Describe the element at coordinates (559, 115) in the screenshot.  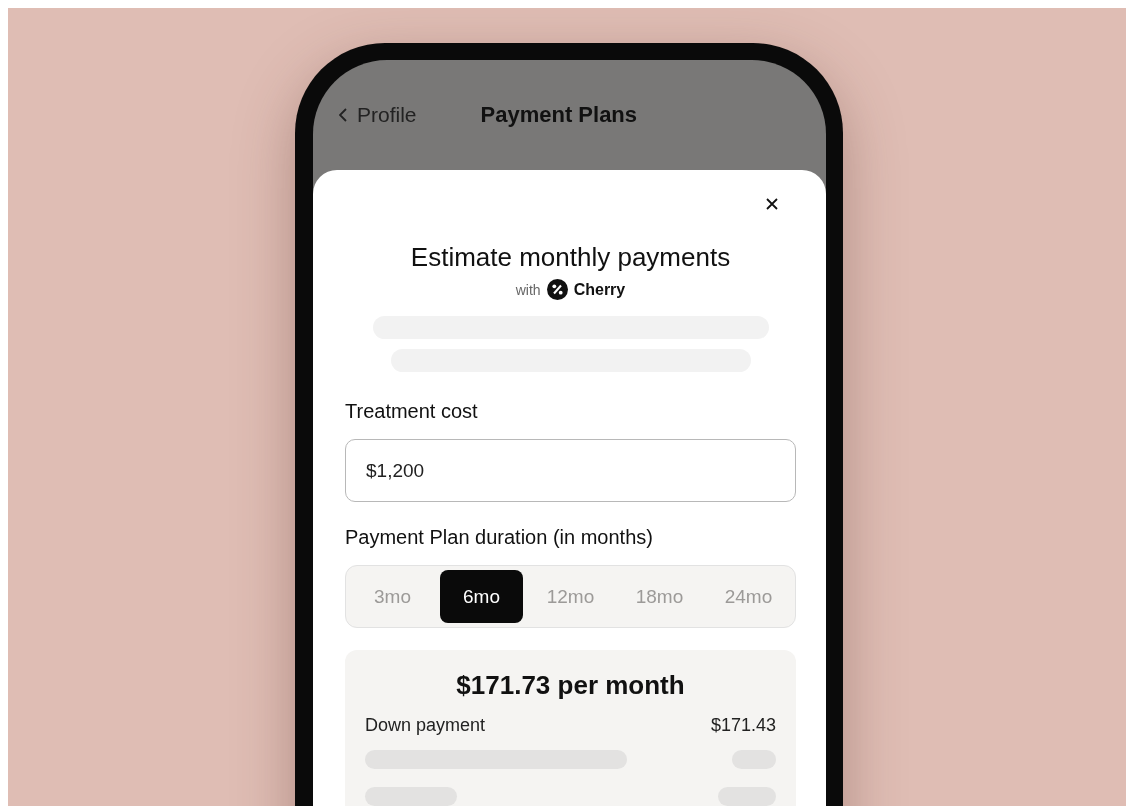
I see `screen-title: Payment Plans` at that location.